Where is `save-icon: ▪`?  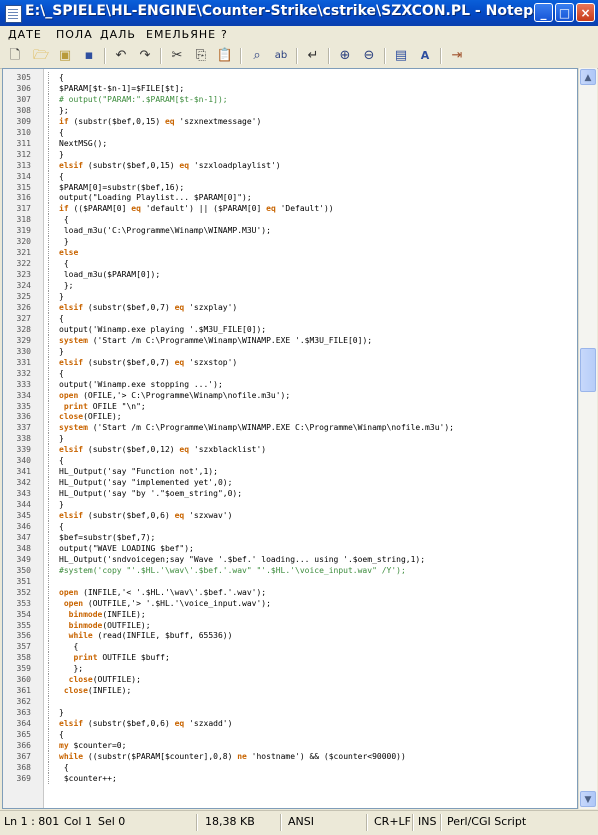 save-icon: ▪ is located at coordinates (89, 56).